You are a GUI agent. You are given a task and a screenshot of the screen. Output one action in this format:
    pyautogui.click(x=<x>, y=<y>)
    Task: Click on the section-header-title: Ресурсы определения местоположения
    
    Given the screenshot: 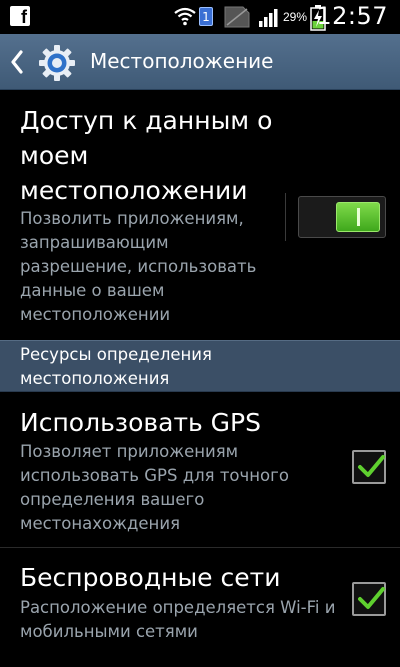 What is the action you would take?
    pyautogui.click(x=116, y=366)
    